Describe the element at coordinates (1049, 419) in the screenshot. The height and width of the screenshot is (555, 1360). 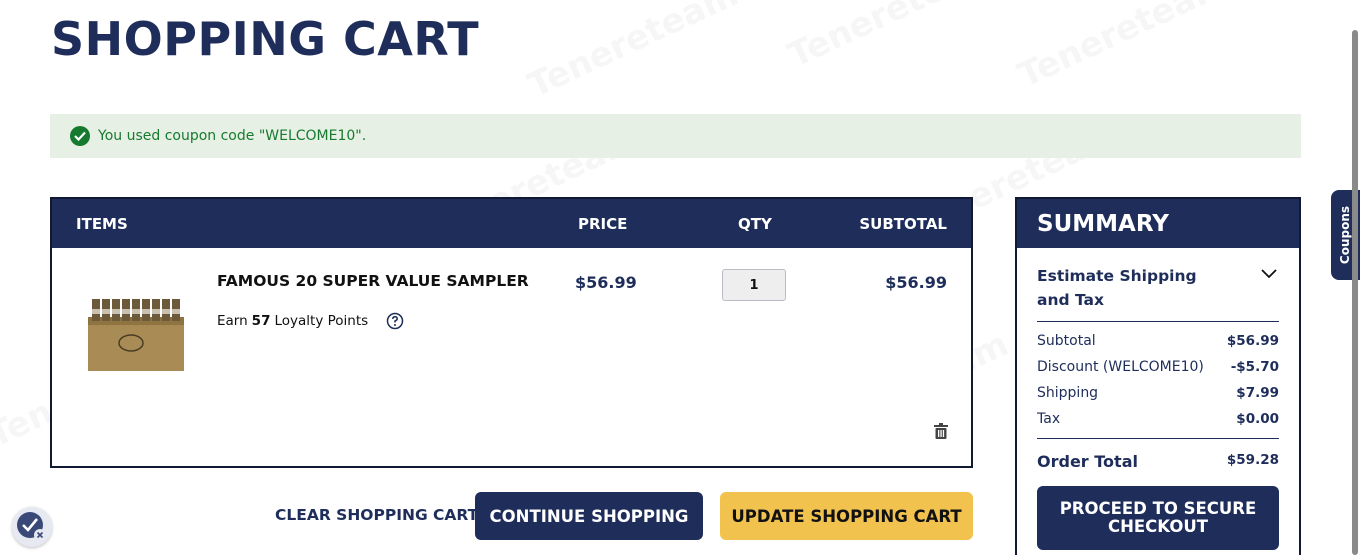
I see `summary-label: Tax` at that location.